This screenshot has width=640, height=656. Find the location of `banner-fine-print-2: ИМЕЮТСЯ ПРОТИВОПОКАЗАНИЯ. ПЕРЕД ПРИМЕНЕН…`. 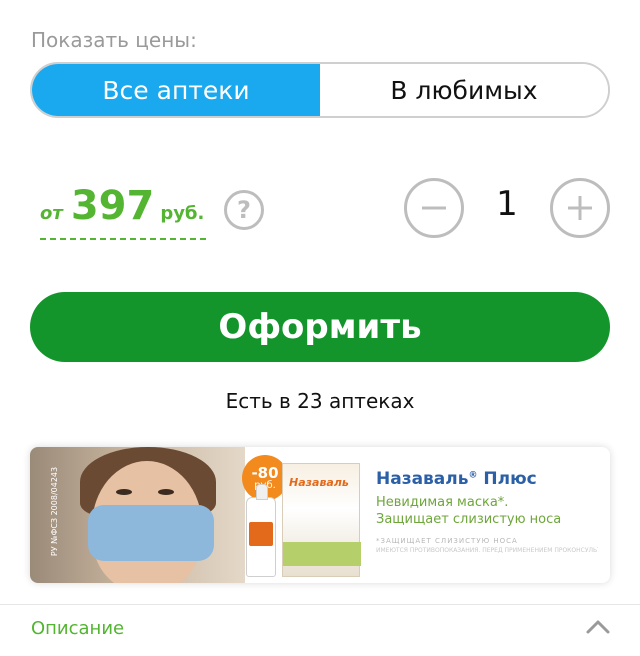

banner-fine-print-2: ИМЕЮТСЯ ПРОТИВОПОКАЗАНИЯ. ПЕРЕД ПРИМЕНЕН… is located at coordinates (487, 550).